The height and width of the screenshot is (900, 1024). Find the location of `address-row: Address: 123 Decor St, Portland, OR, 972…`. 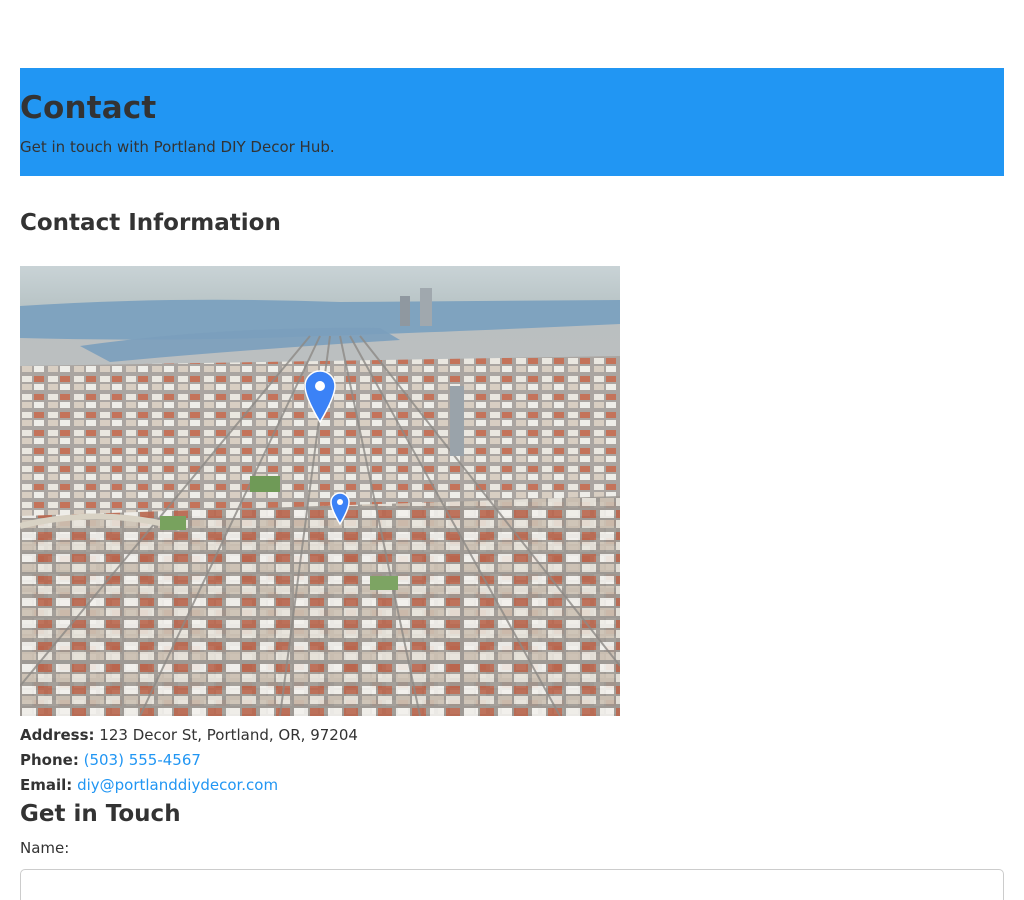

address-row: Address: 123 Decor St, Portland, OR, 972… is located at coordinates (189, 735).